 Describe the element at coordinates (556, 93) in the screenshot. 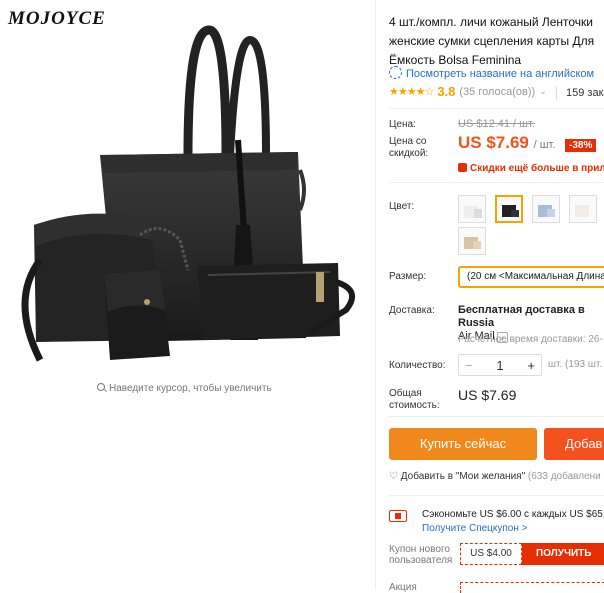

I see `separator` at that location.